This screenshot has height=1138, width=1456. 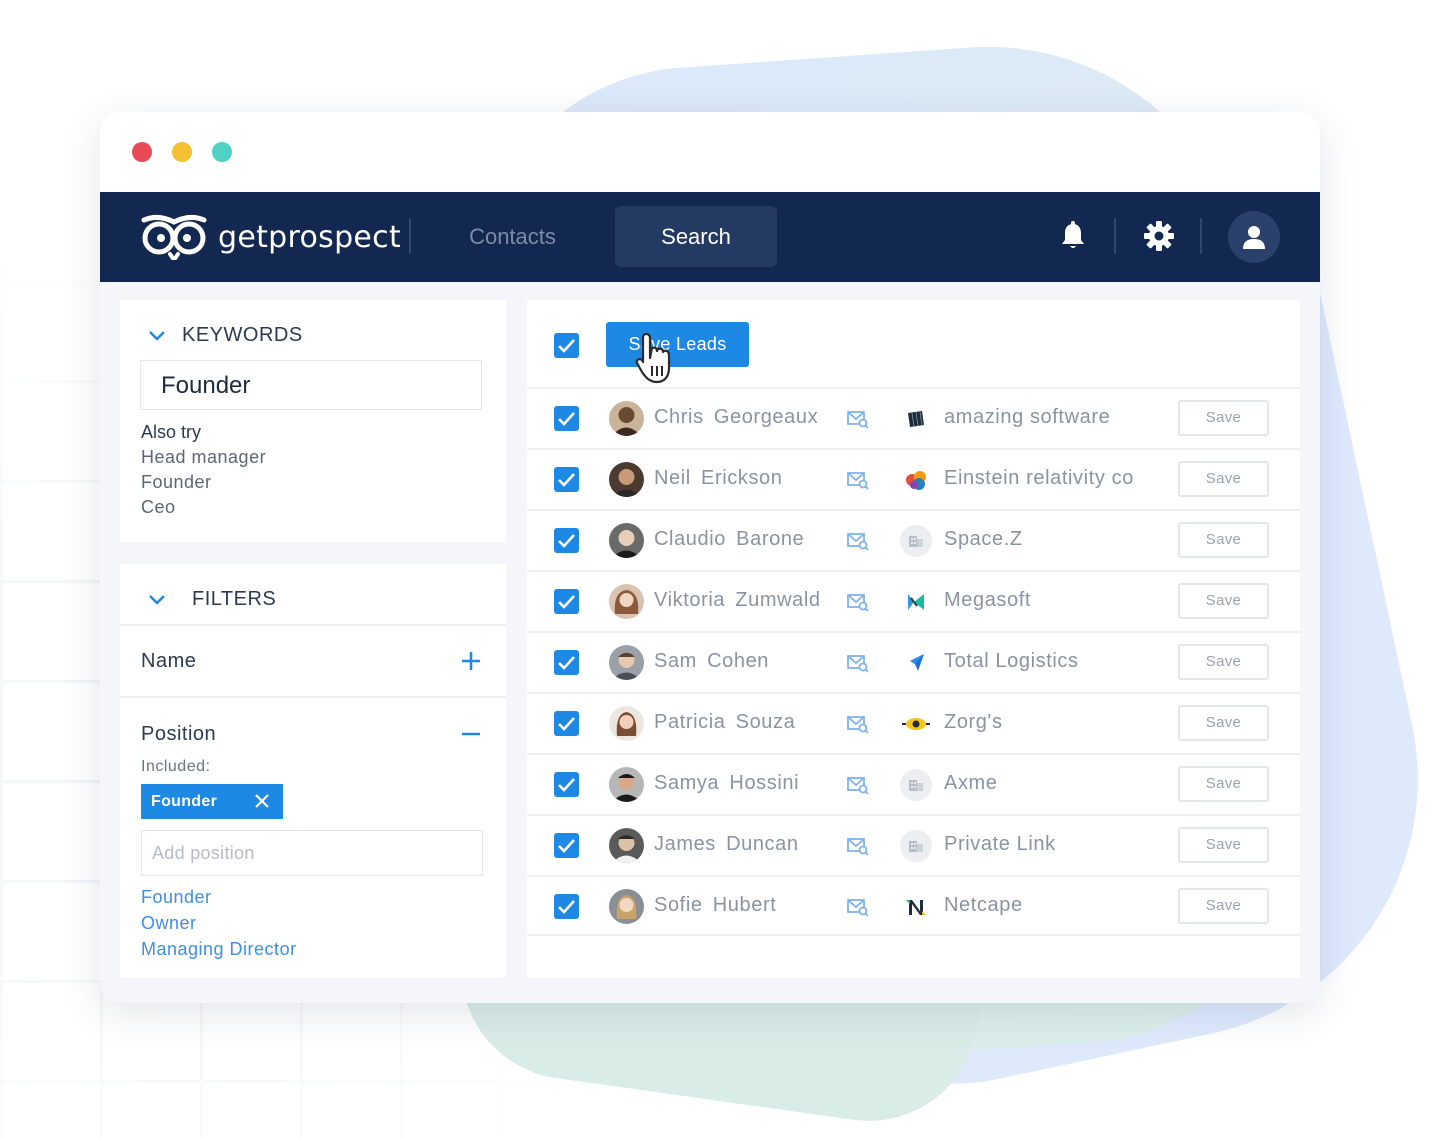 What do you see at coordinates (225, 335) in the screenshot?
I see `keywords-header: KEYWORDS` at bounding box center [225, 335].